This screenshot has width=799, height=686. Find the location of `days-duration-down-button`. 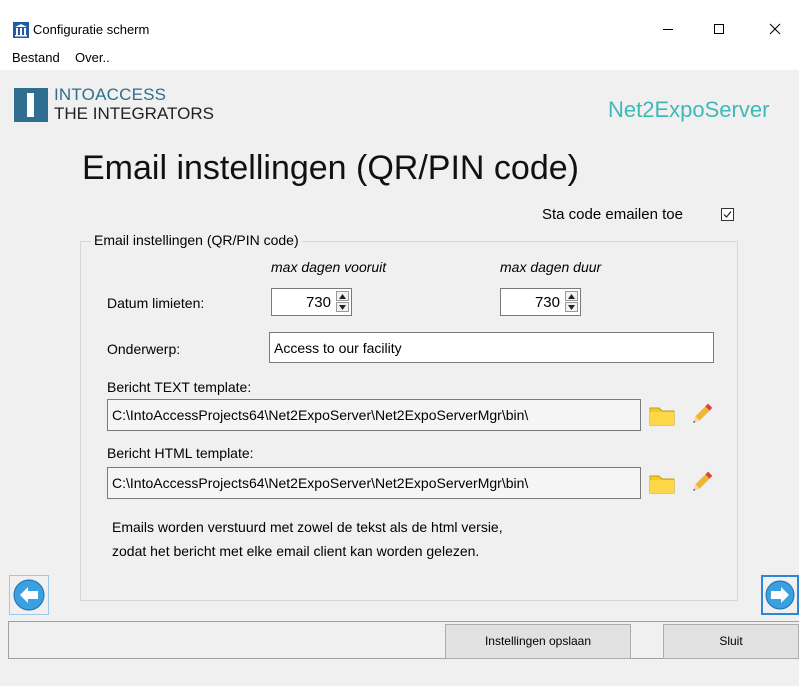

days-duration-down-button is located at coordinates (571, 307).